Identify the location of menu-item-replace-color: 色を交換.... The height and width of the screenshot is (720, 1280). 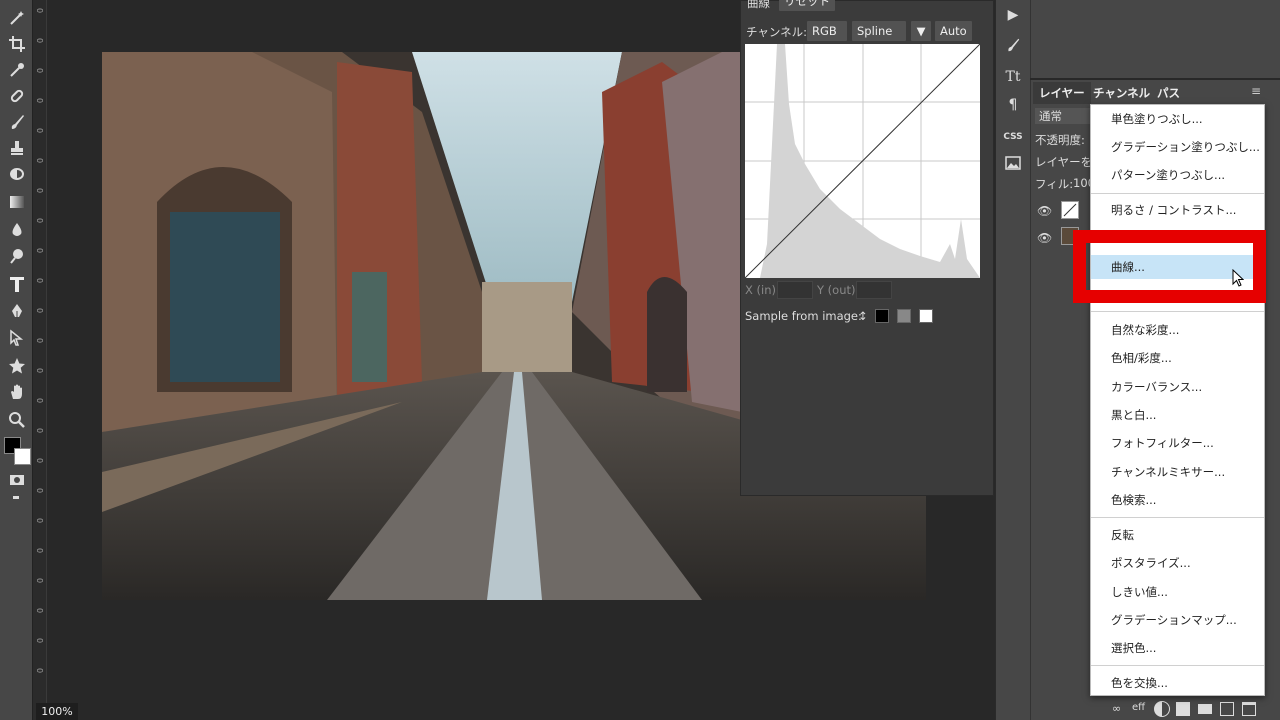
(1177, 683).